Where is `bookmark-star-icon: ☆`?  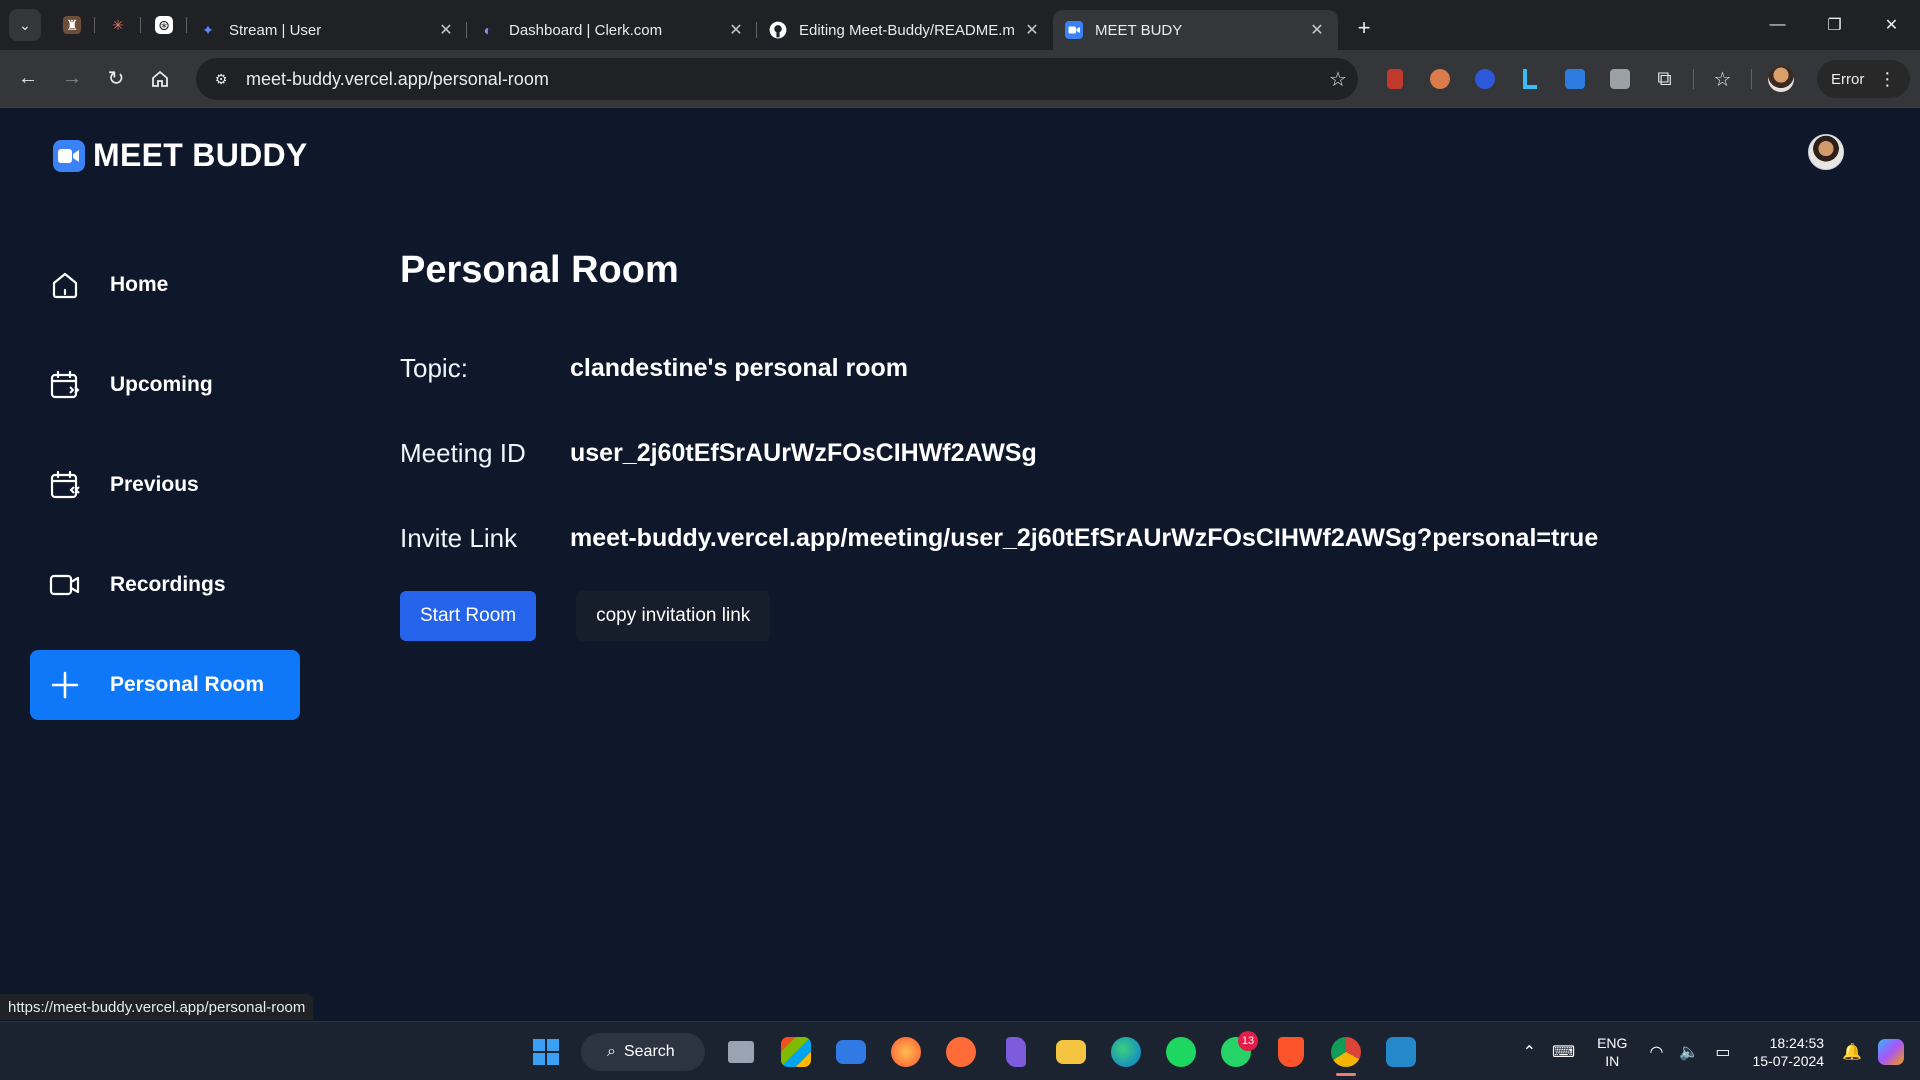 bookmark-star-icon: ☆ is located at coordinates (1338, 79).